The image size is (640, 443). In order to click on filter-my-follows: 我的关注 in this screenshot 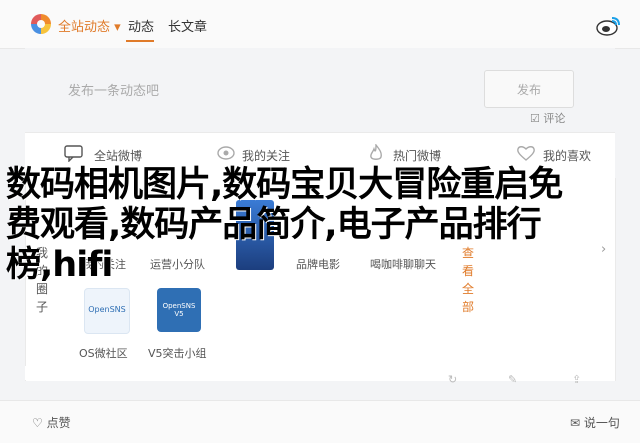, I will do `click(266, 155)`.